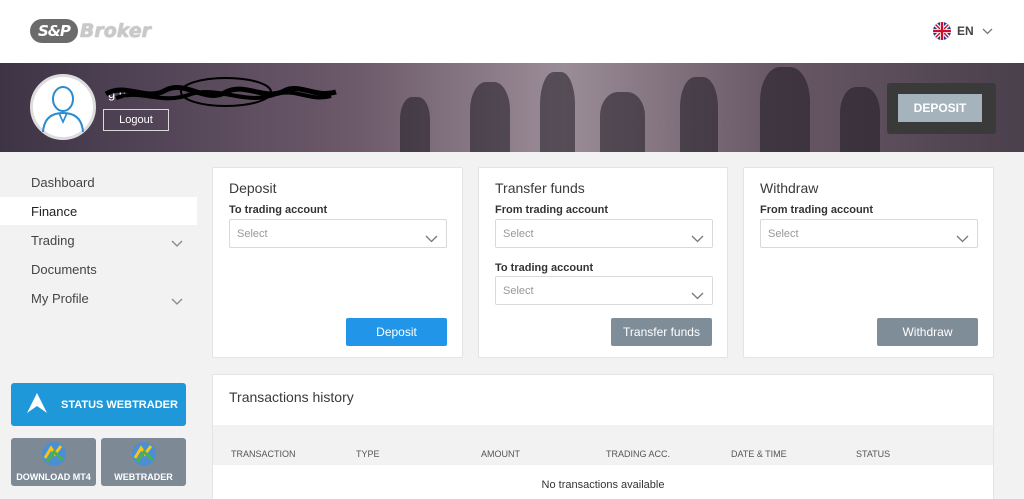 The width and height of the screenshot is (1024, 499). I want to click on column-header: TYPE, so click(368, 454).